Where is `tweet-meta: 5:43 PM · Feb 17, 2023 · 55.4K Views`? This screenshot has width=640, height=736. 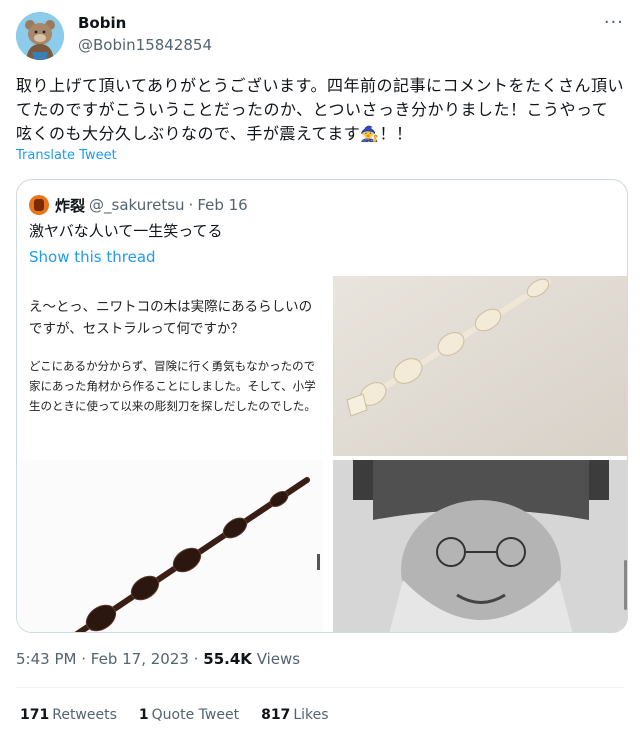
tweet-meta: 5:43 PM · Feb 17, 2023 · 55.4K Views is located at coordinates (158, 659).